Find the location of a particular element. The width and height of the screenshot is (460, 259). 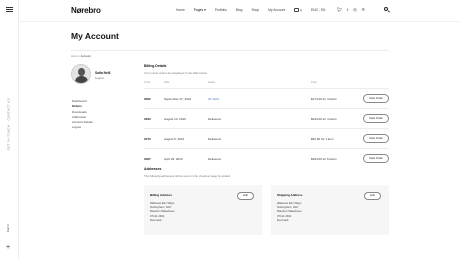

sidebar-cart-link: Cart 0 is located at coordinates (8, 228).